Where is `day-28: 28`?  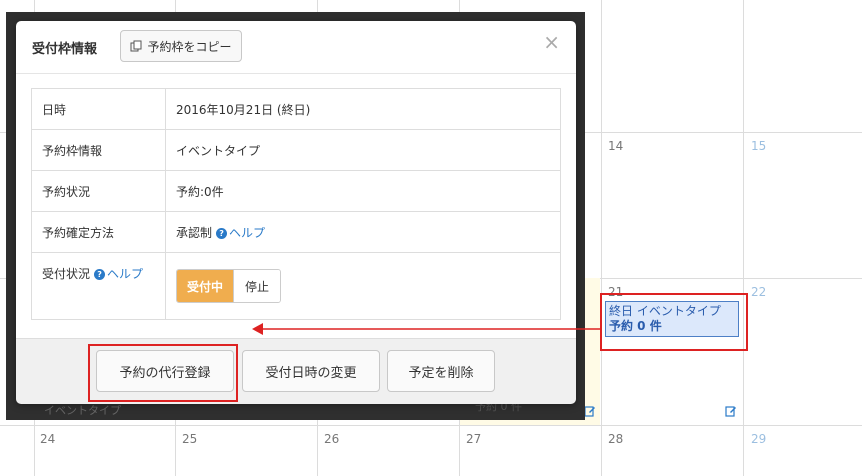 day-28: 28 is located at coordinates (615, 439).